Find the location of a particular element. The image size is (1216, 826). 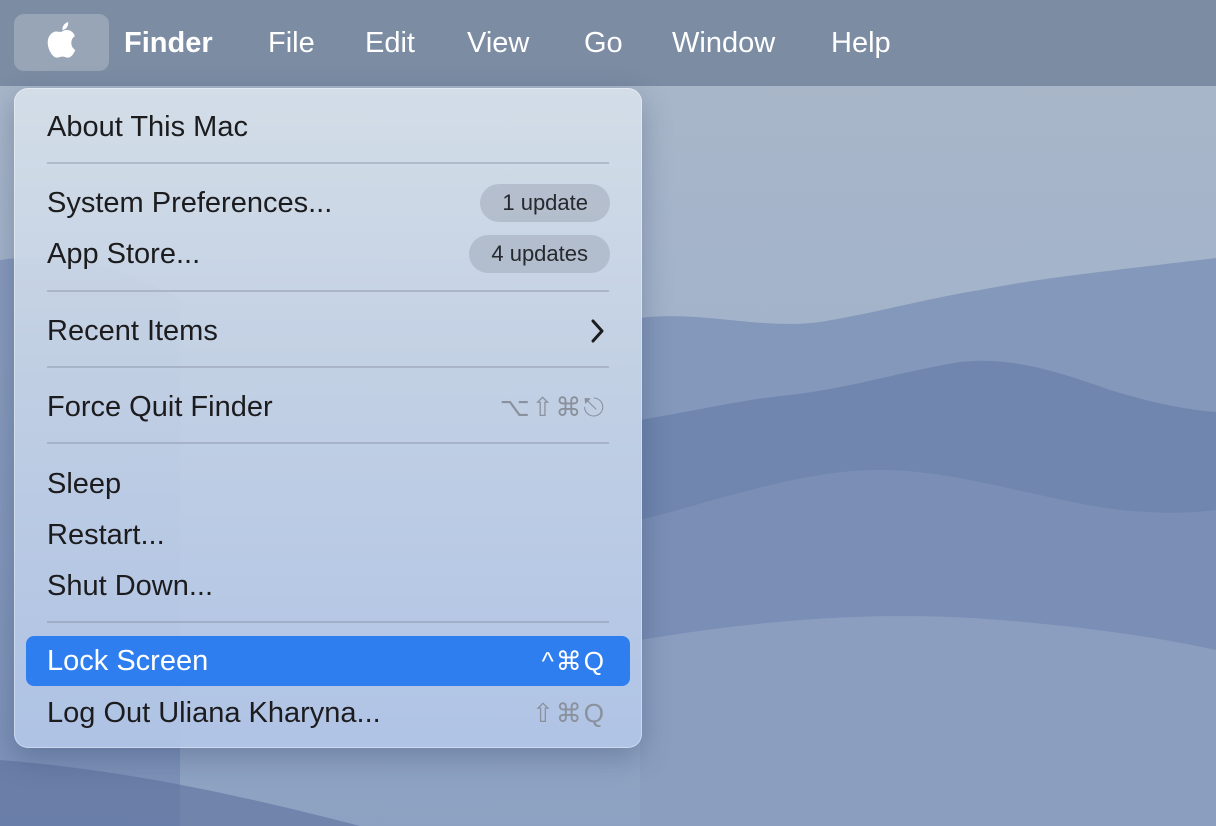

menu-file: File is located at coordinates (291, 43).